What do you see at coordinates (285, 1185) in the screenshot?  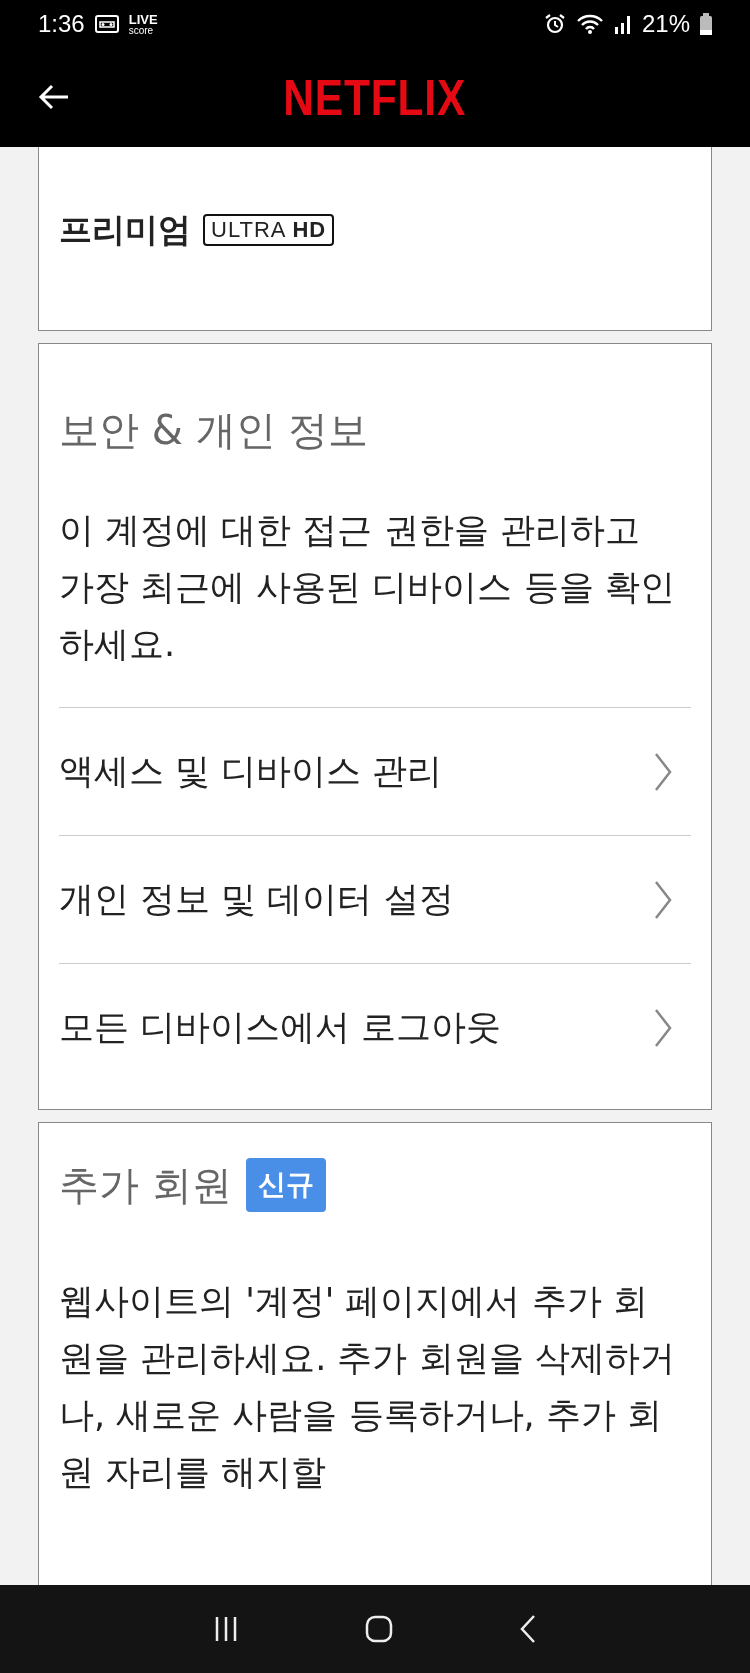 I see `new-badge: 신규` at bounding box center [285, 1185].